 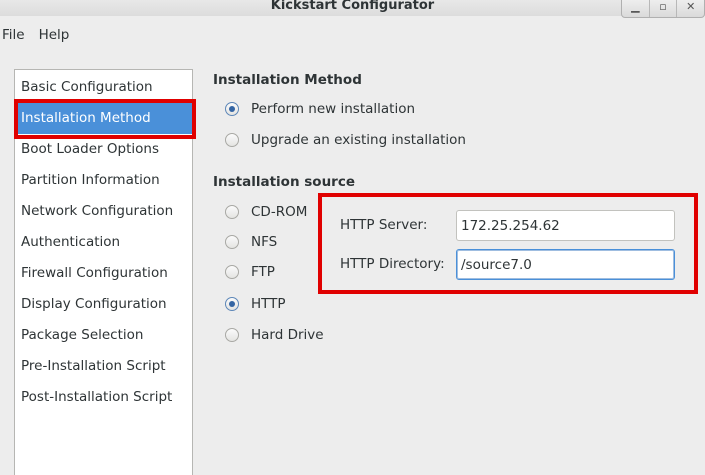 What do you see at coordinates (103, 397) in the screenshot?
I see `sidebar-item-post-installation-script: Post-Installation Script` at bounding box center [103, 397].